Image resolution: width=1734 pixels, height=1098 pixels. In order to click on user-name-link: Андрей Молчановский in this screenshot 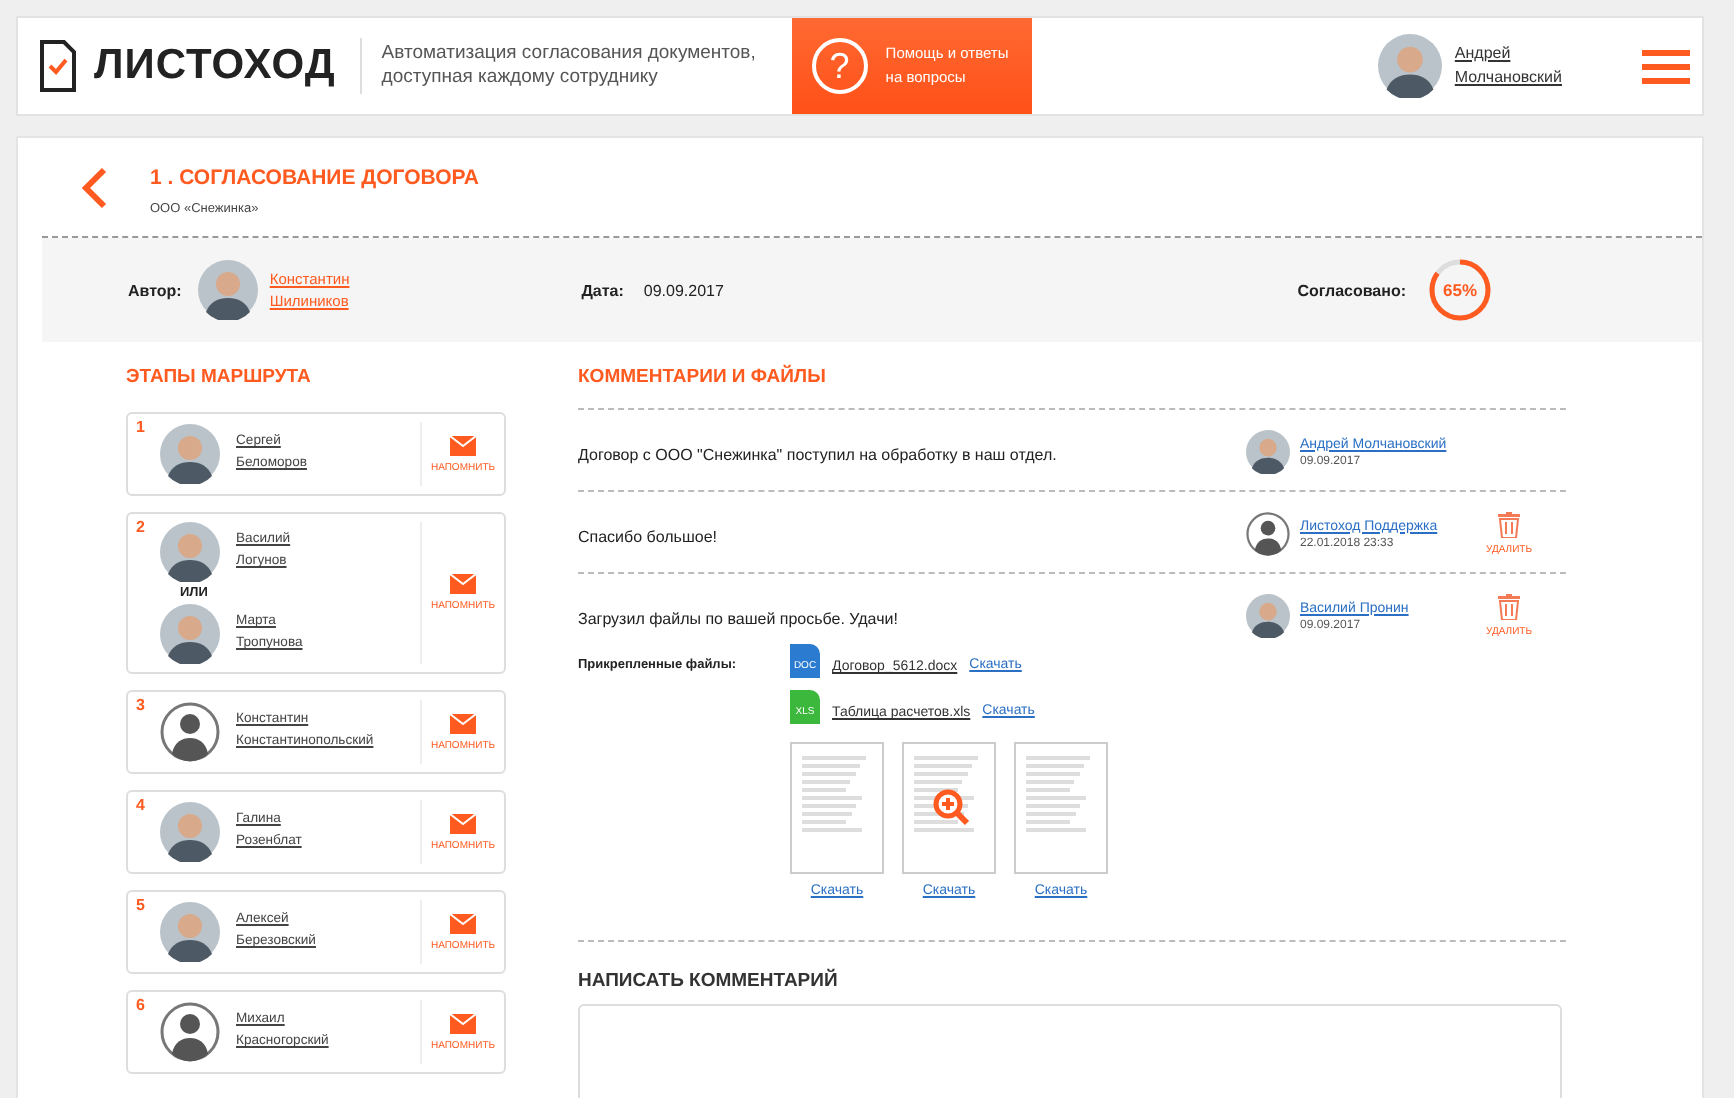, I will do `click(1508, 66)`.